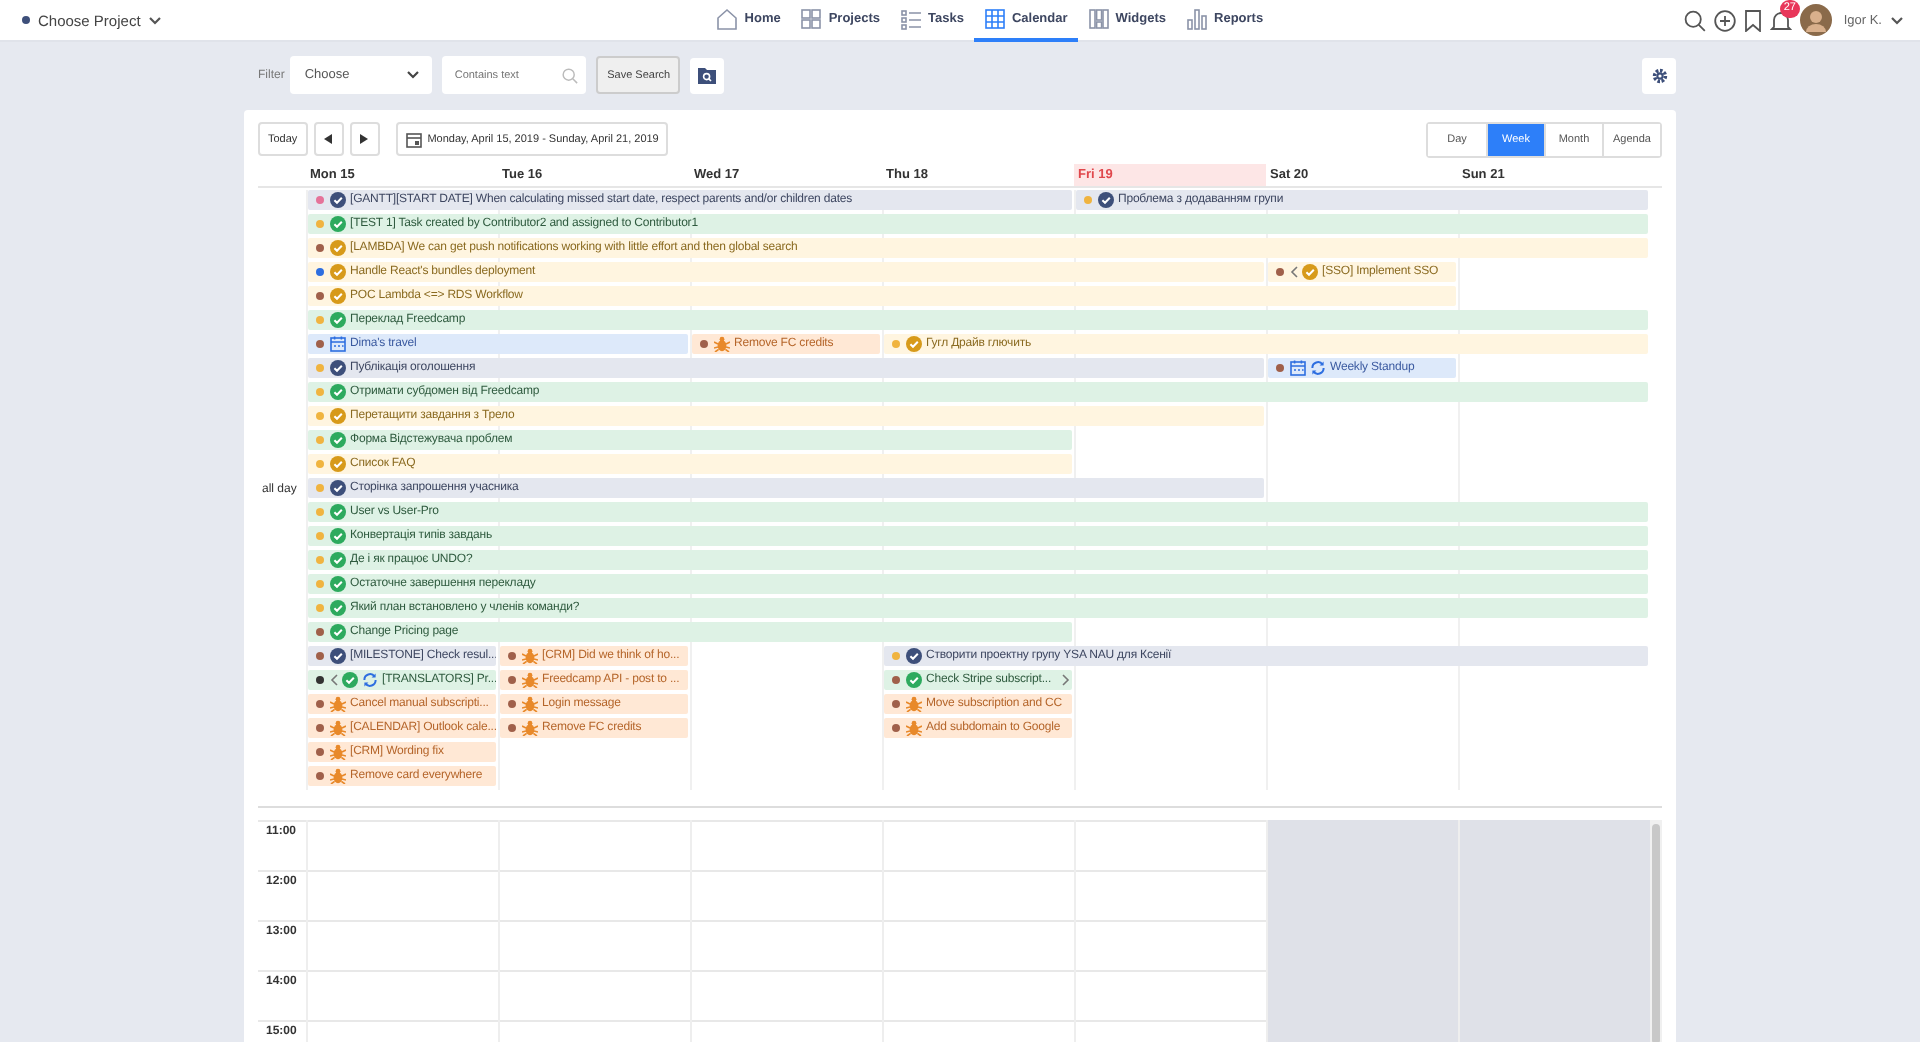  I want to click on triangle-right-icon, so click(364, 139).